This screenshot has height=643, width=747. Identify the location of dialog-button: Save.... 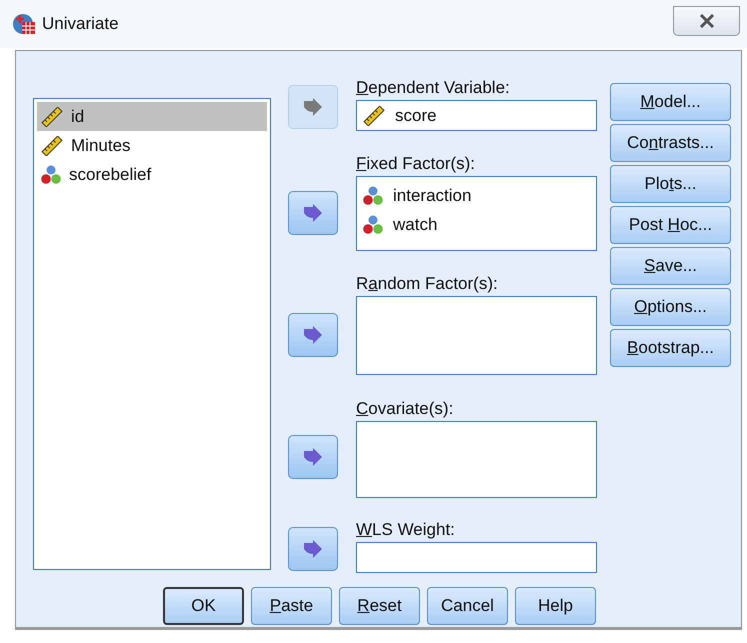
(670, 266).